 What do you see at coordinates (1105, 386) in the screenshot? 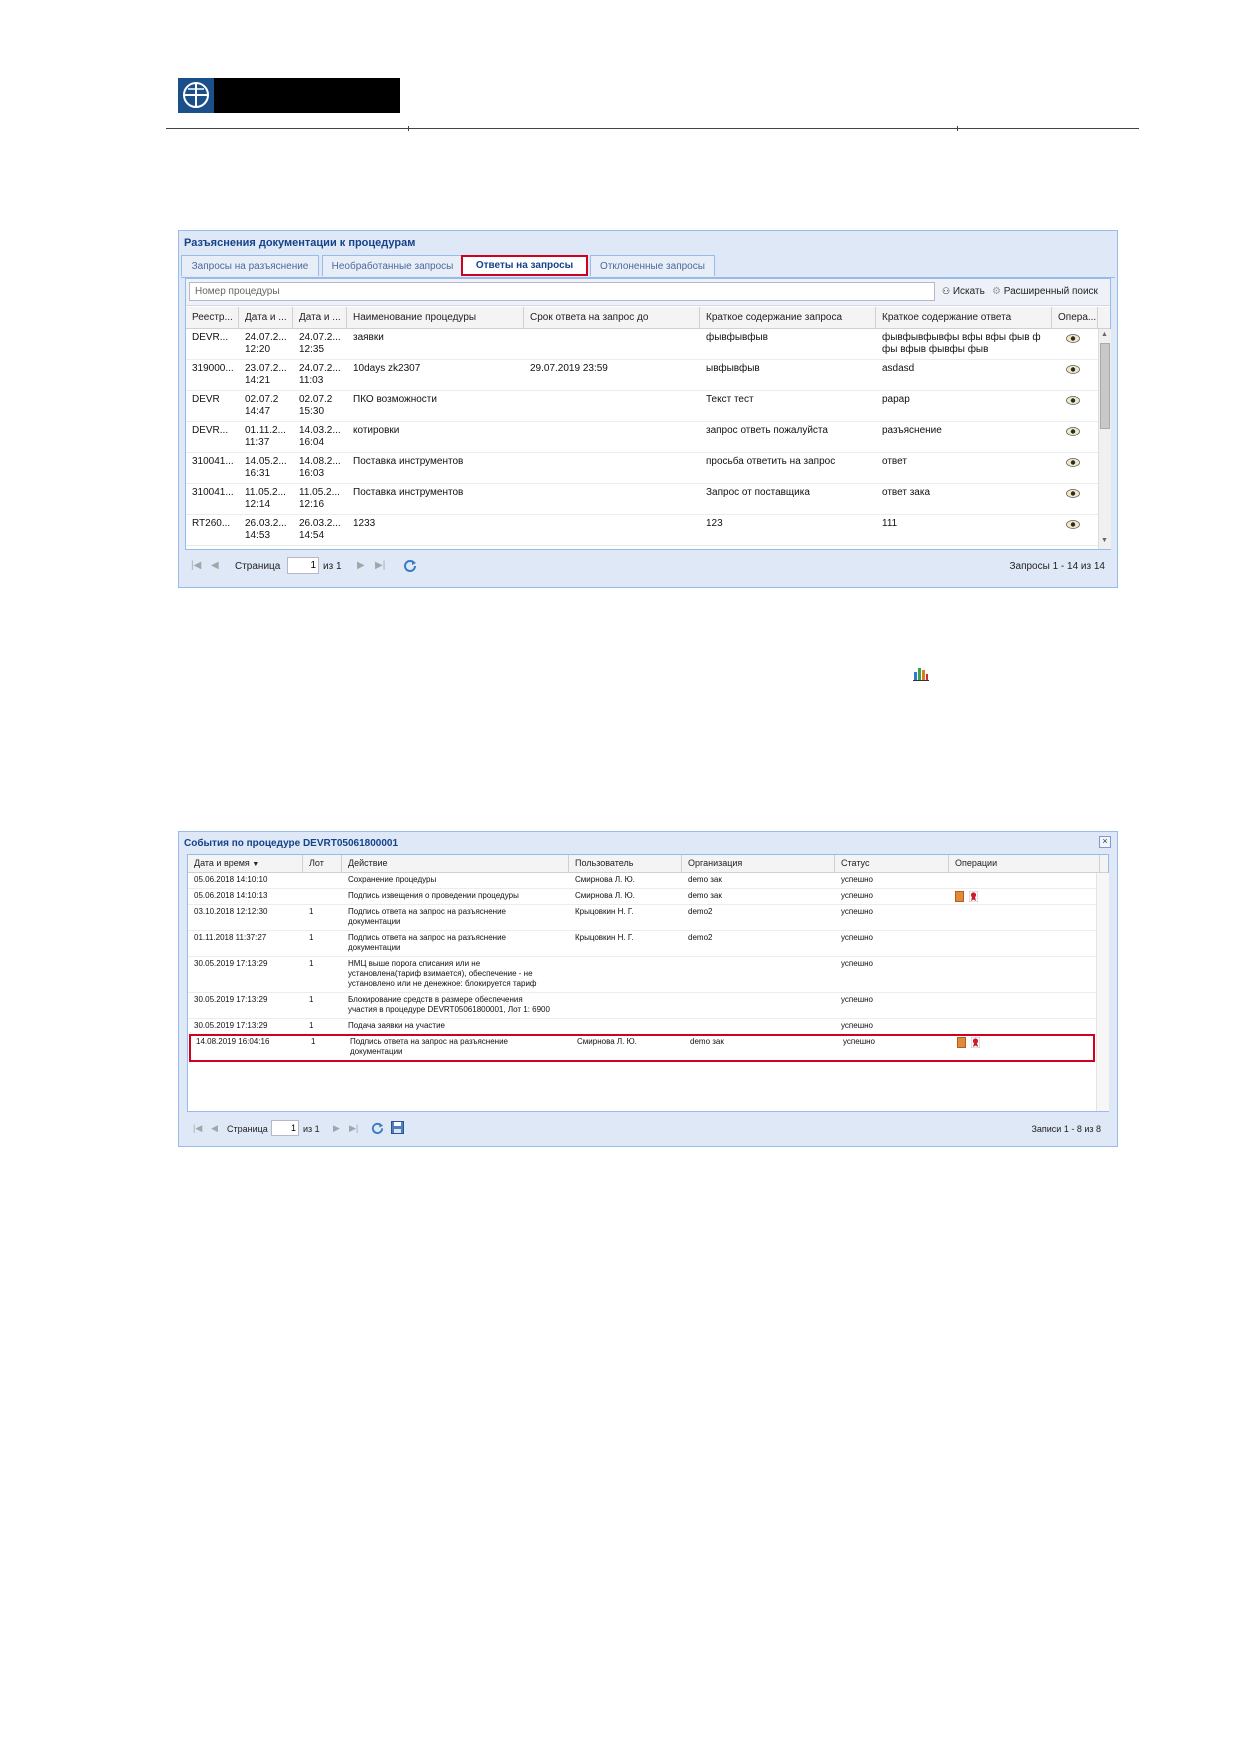
I see `scroll-thumb` at bounding box center [1105, 386].